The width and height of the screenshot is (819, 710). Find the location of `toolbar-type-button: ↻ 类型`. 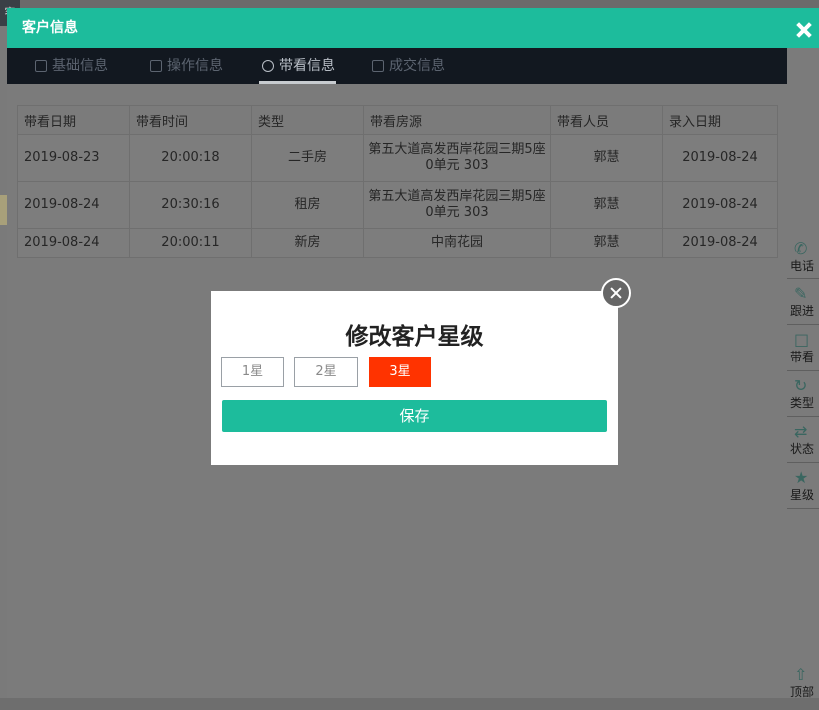

toolbar-type-button: ↻ 类型 is located at coordinates (803, 393).